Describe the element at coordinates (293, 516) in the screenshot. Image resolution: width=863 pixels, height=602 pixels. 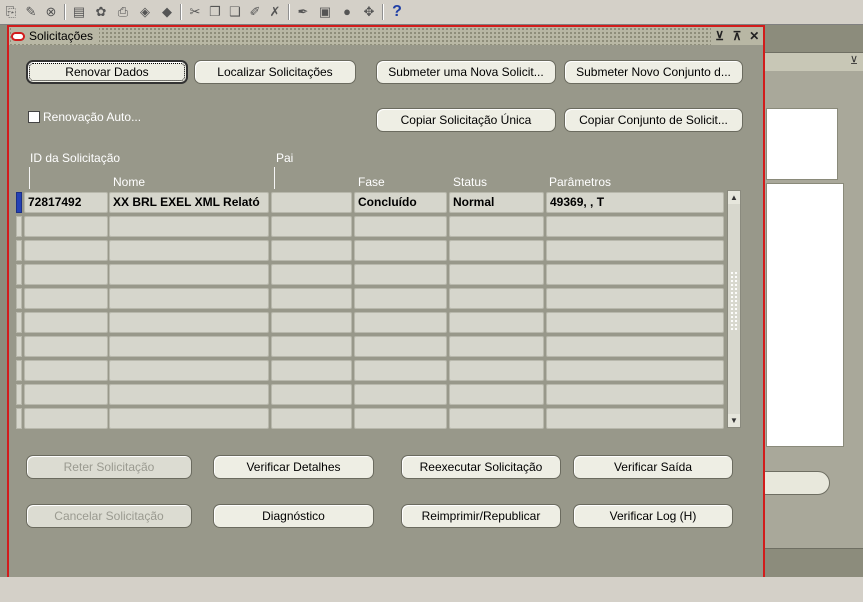
I see `diagnostics-button: Diagnóstico` at that location.